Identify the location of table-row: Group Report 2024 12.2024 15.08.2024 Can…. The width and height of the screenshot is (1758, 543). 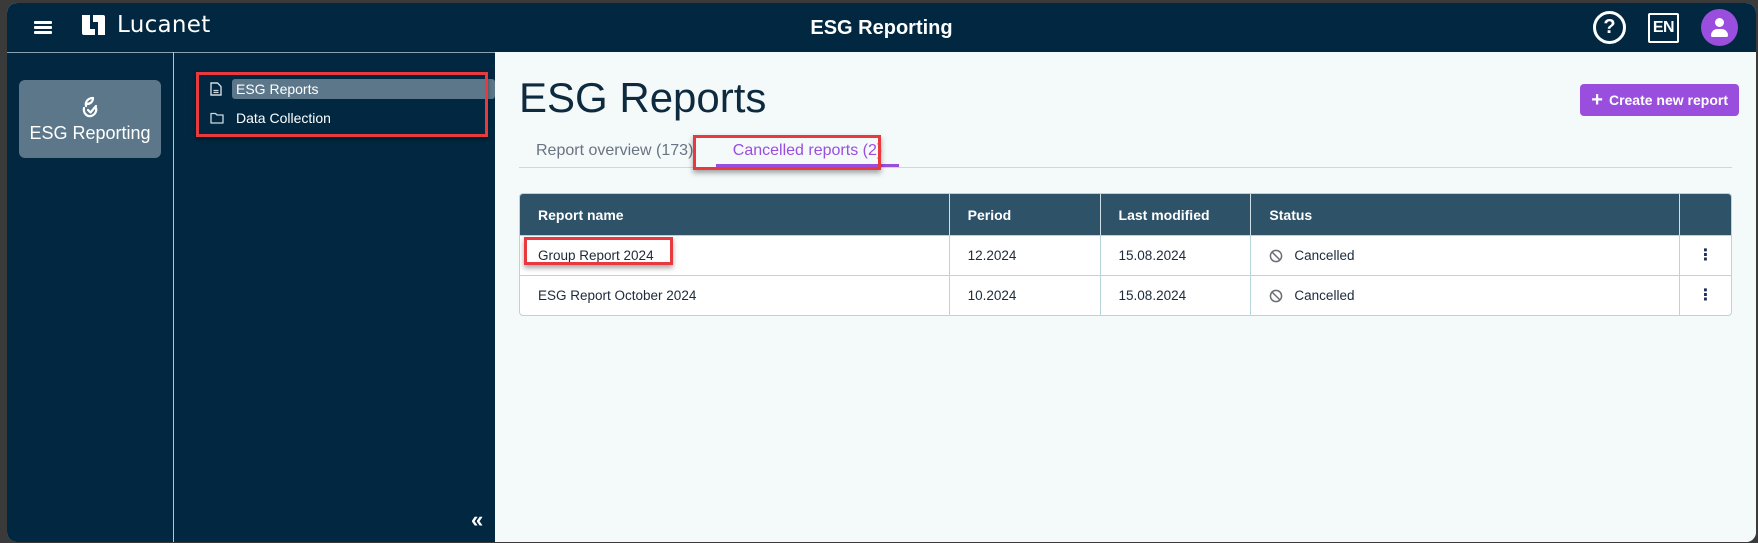
(1125, 255).